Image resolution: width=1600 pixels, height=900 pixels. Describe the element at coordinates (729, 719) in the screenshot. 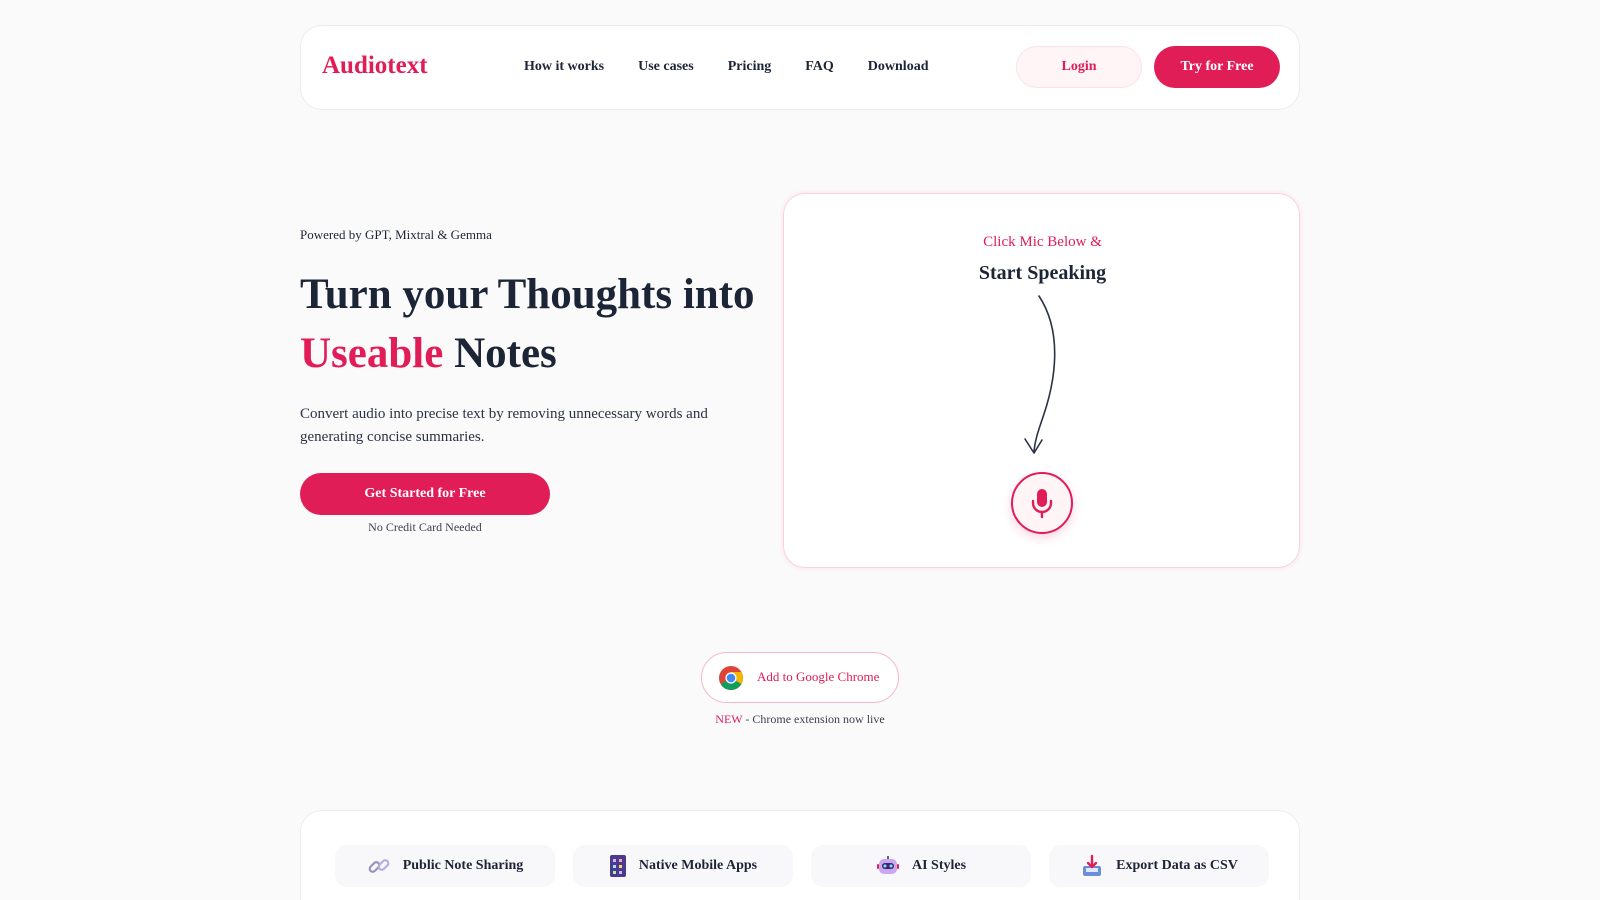

I see `new-tag: NEW` at that location.